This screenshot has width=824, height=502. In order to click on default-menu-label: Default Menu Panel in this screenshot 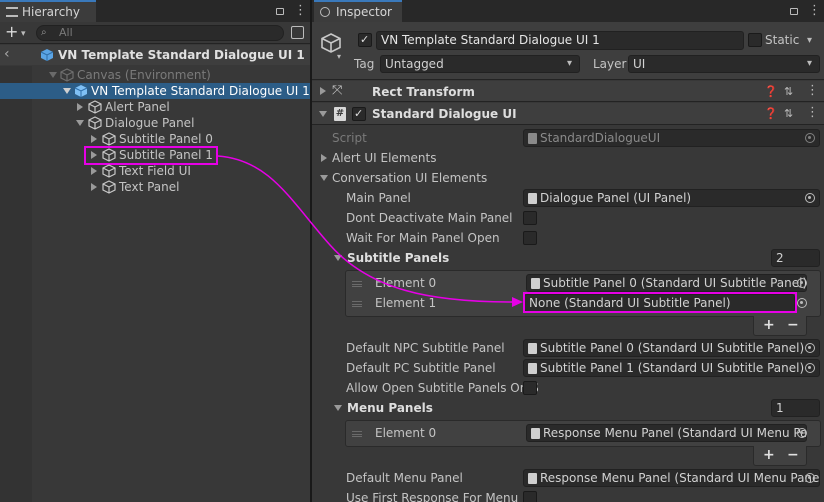, I will do `click(404, 478)`.